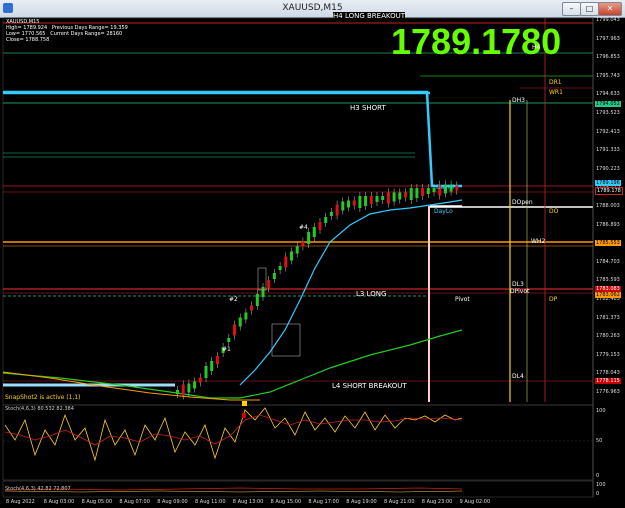 The image size is (625, 508). I want to click on h4-long-label: H4 LONG BREAKOUT, so click(369, 16).